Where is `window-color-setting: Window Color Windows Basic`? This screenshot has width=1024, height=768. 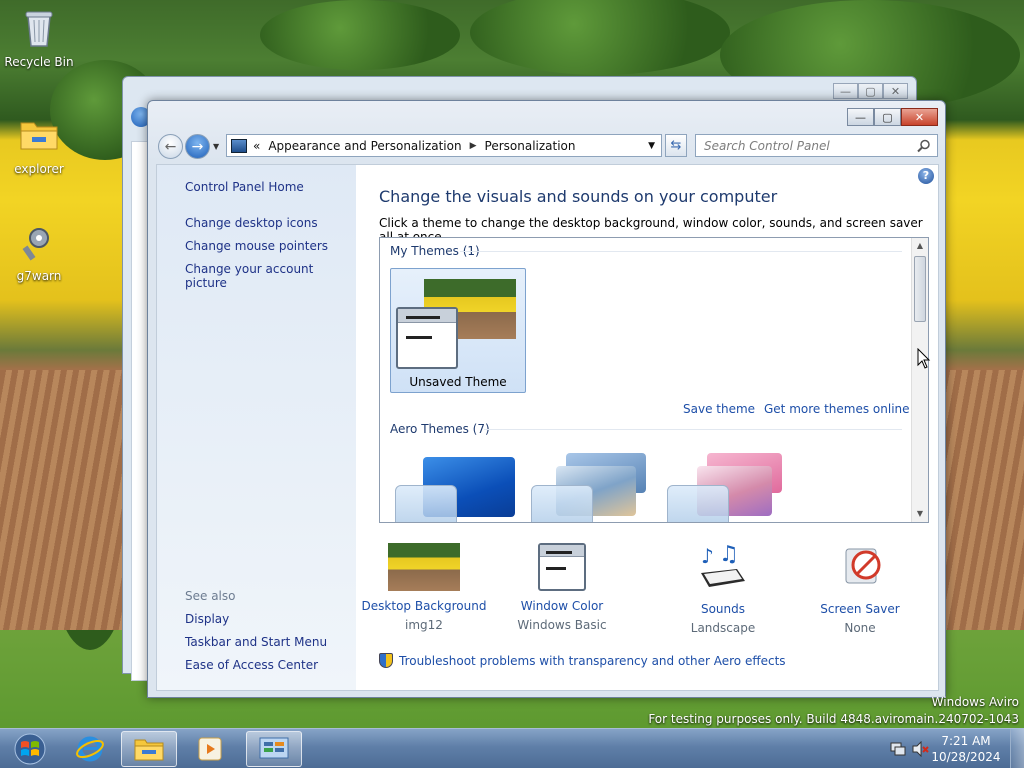
window-color-setting: Window Color Windows Basic is located at coordinates (562, 587).